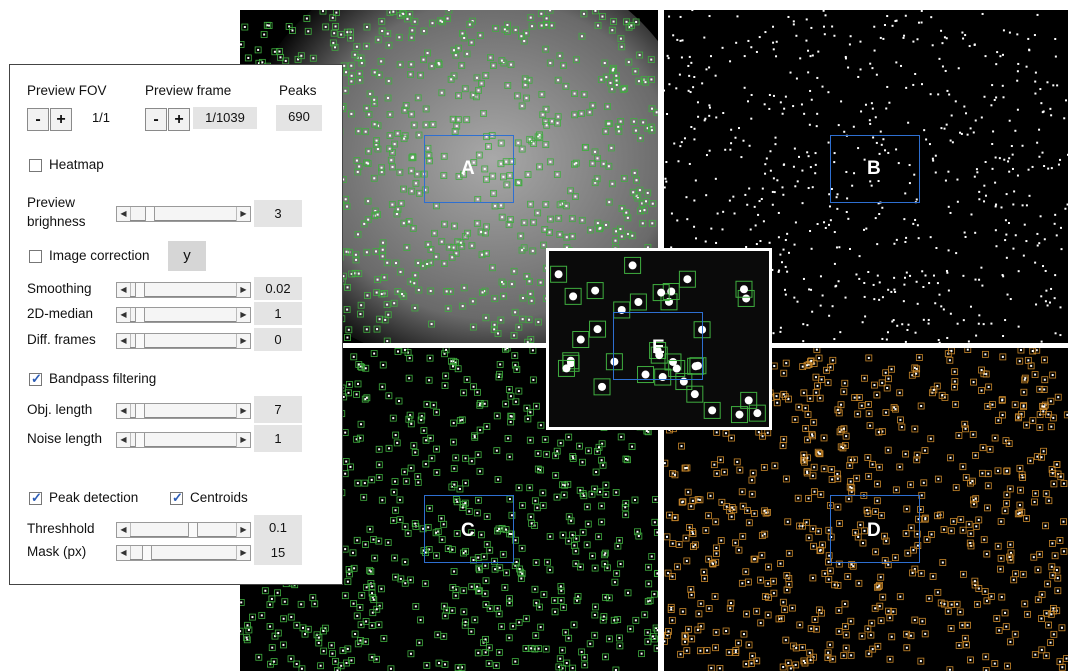  Describe the element at coordinates (298, 90) in the screenshot. I see `peaks-label: Peaks` at that location.